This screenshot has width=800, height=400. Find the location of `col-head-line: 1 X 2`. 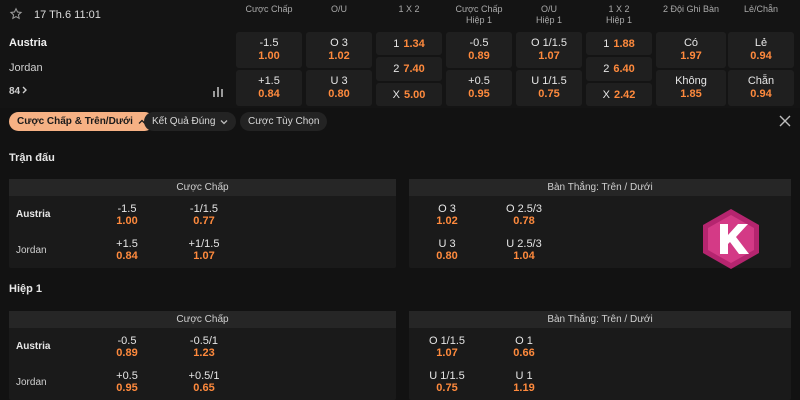

col-head-line: 1 X 2 is located at coordinates (619, 9).